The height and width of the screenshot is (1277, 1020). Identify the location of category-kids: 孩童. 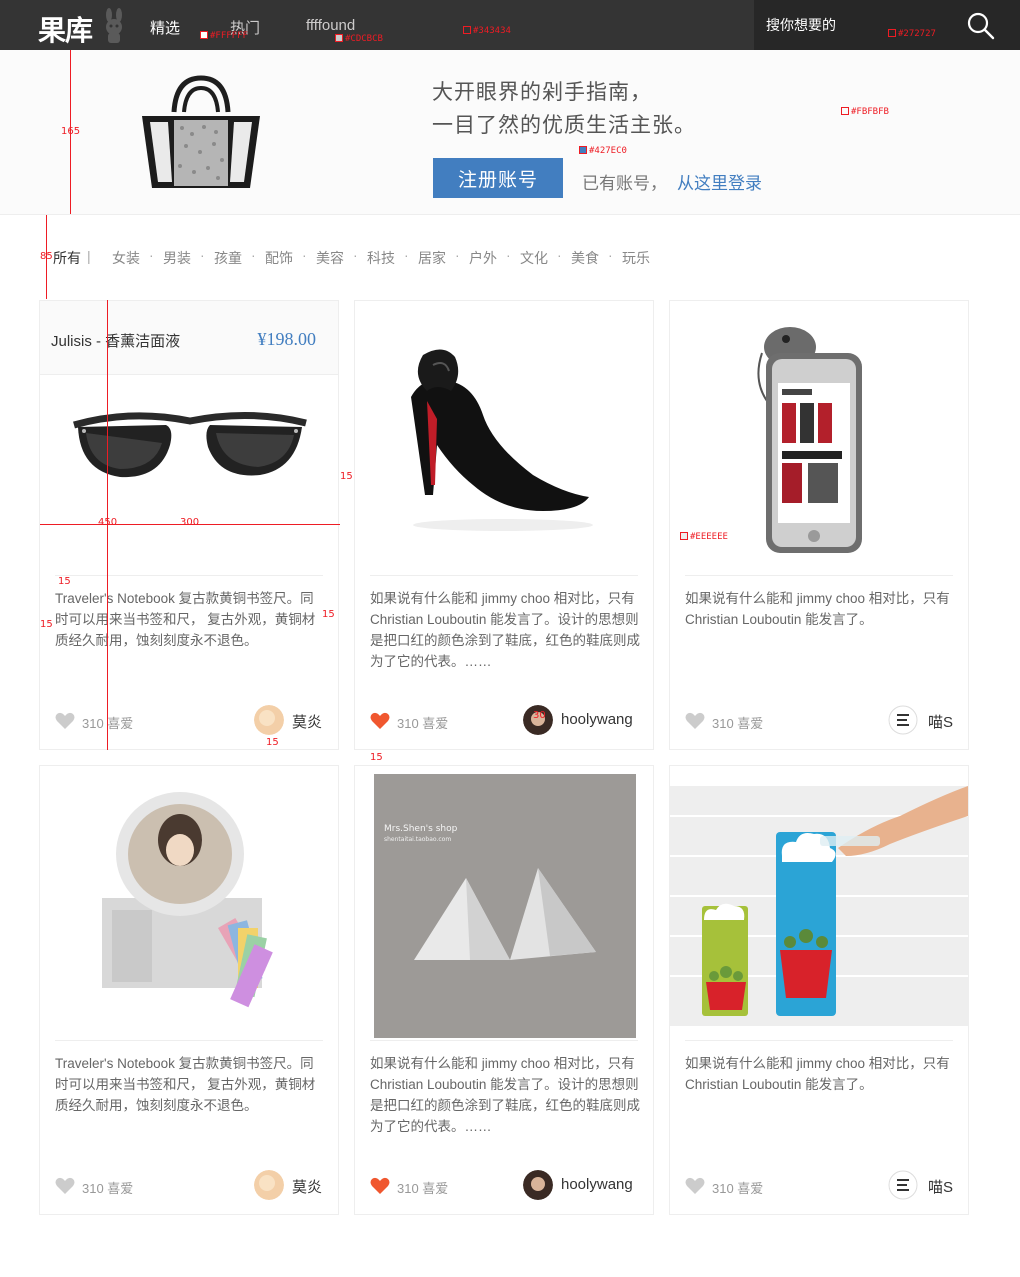
(228, 258).